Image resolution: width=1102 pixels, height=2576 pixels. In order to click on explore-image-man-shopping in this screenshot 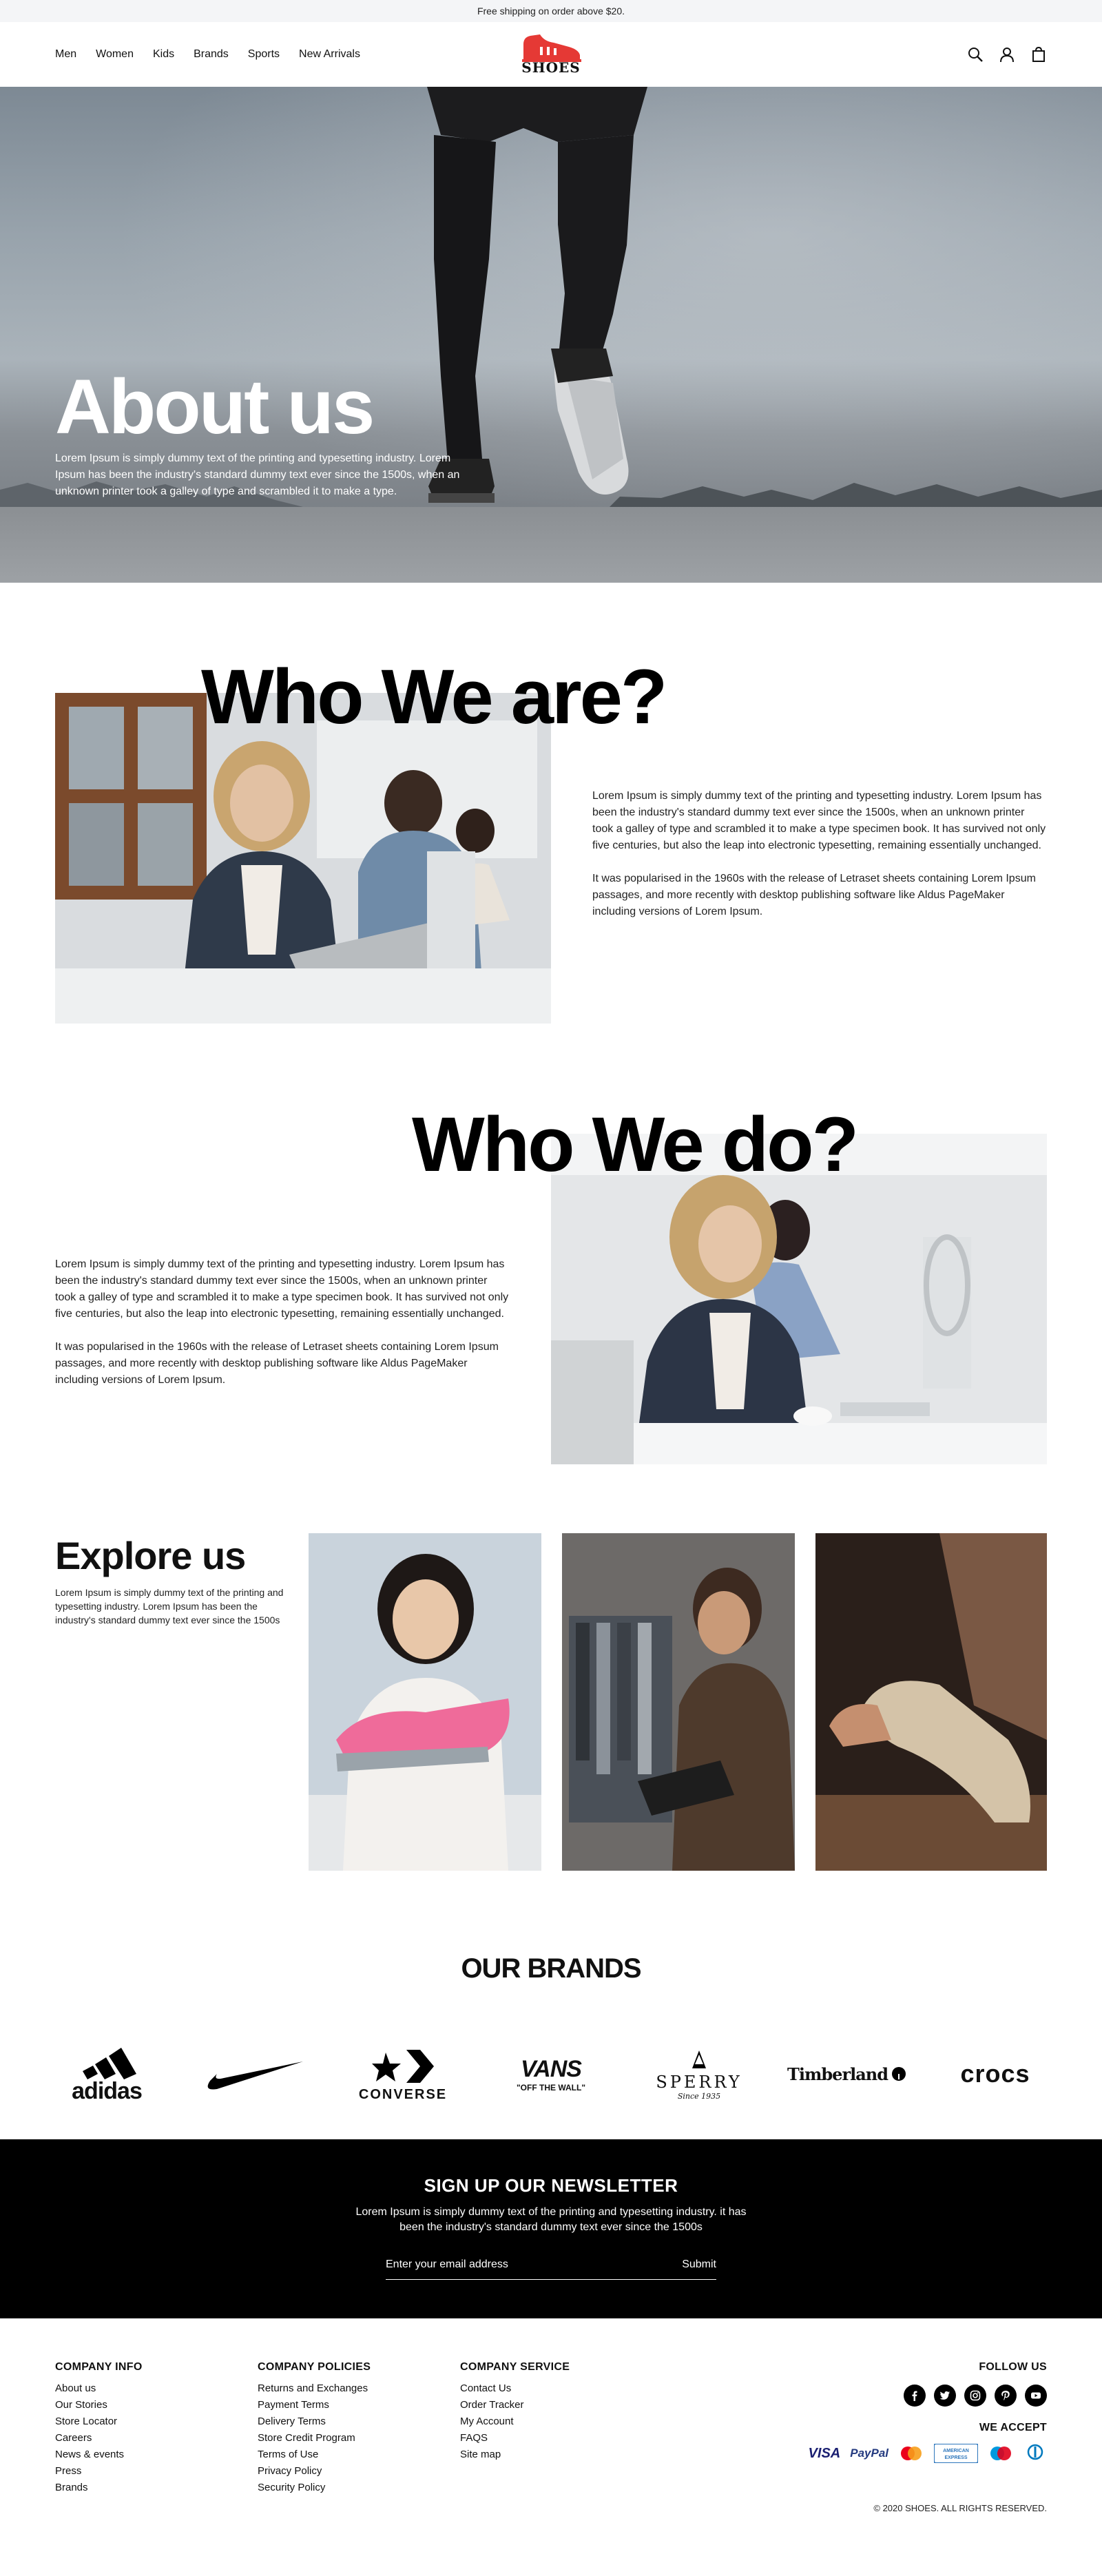, I will do `click(678, 1702)`.